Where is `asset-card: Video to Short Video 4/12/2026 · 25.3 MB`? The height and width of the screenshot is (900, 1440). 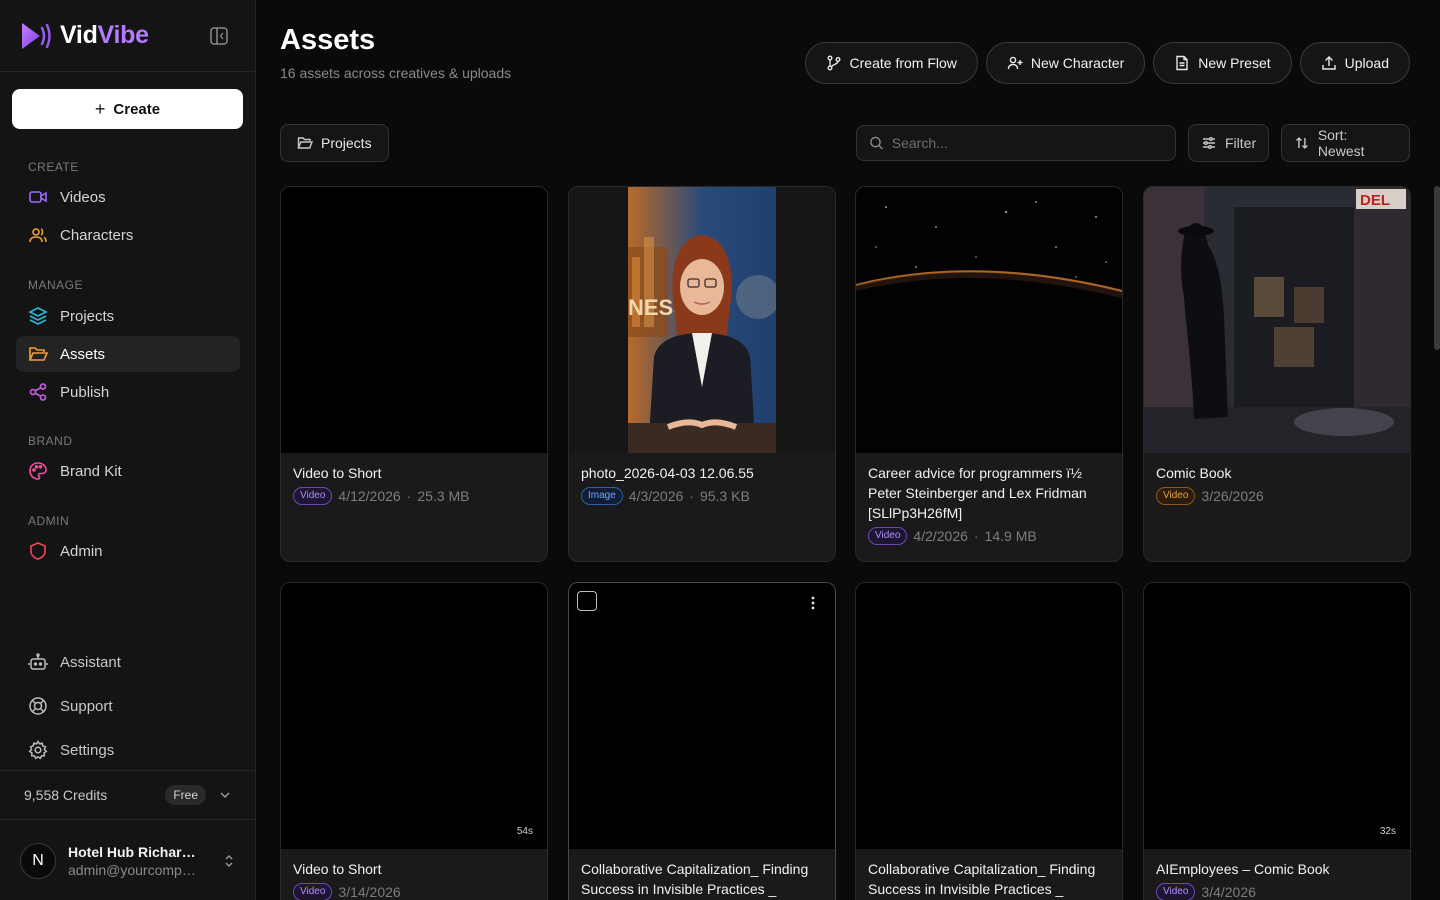 asset-card: Video to Short Video 4/12/2026 · 25.3 MB is located at coordinates (414, 374).